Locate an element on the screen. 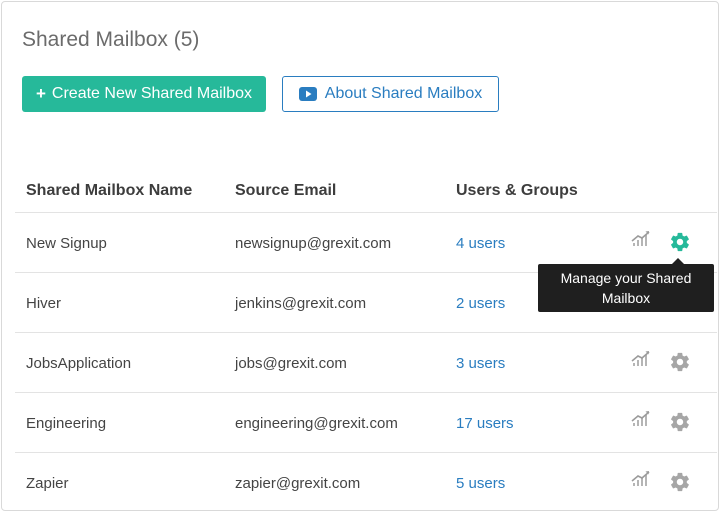 The image size is (722, 514). mailbox-name: Zapier is located at coordinates (47, 483).